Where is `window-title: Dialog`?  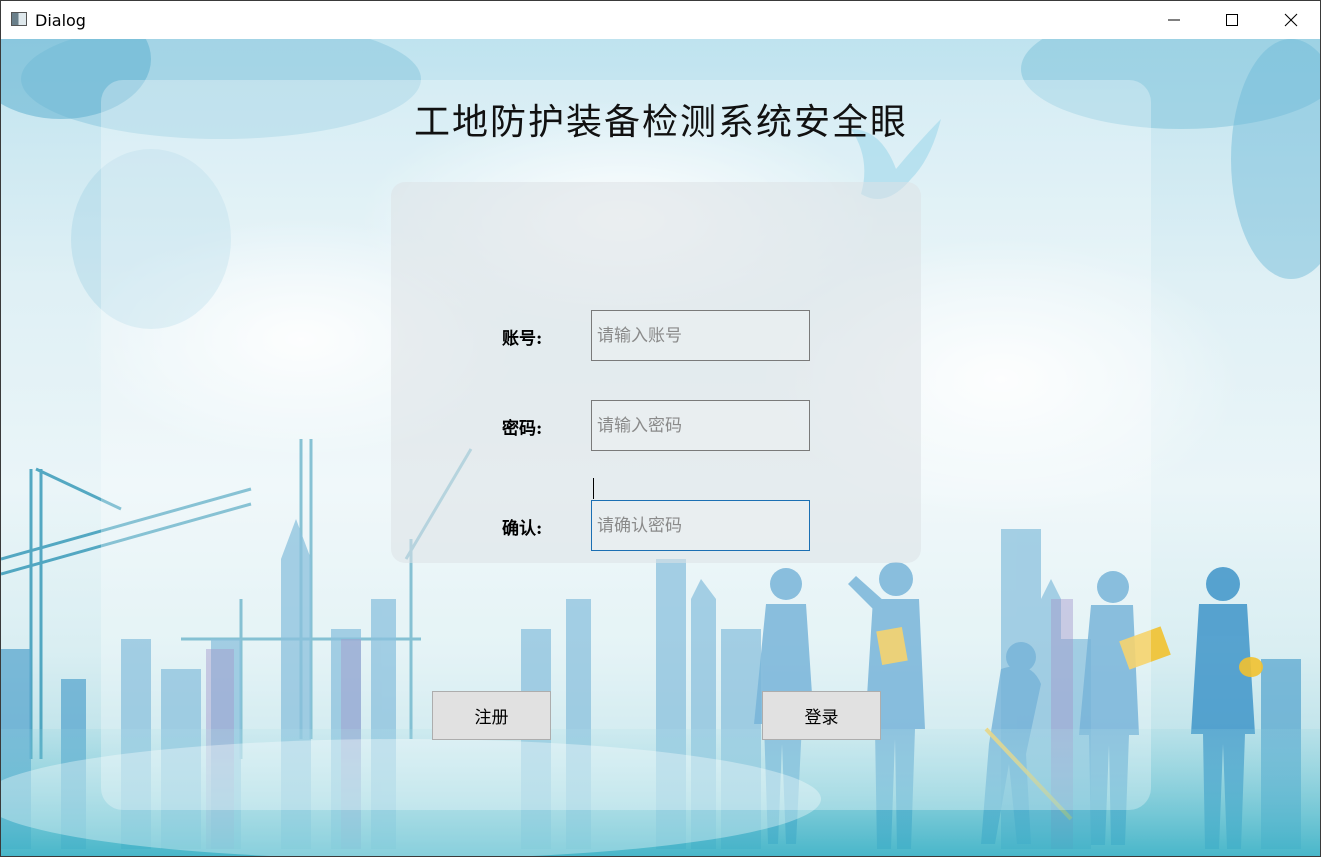
window-title: Dialog is located at coordinates (60, 20).